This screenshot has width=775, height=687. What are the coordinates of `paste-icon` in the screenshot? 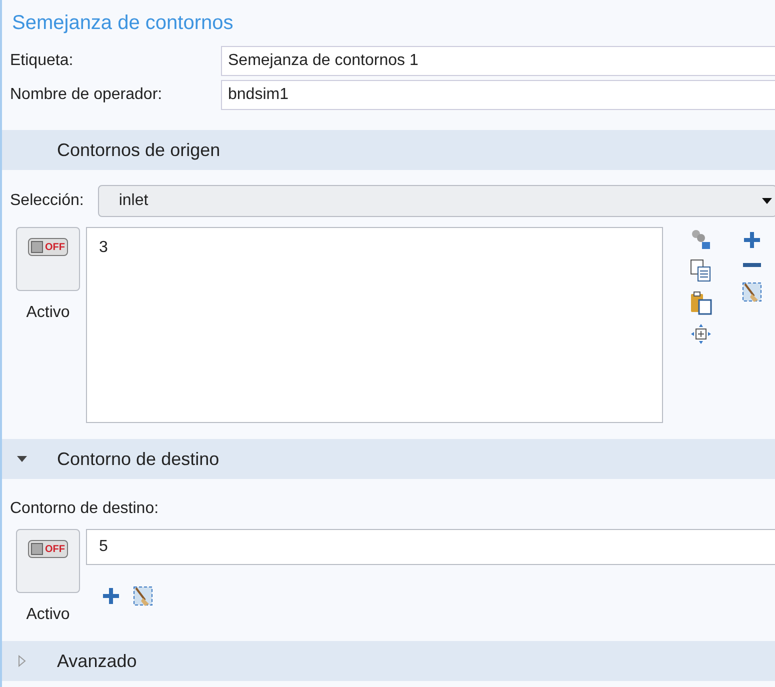 It's located at (701, 303).